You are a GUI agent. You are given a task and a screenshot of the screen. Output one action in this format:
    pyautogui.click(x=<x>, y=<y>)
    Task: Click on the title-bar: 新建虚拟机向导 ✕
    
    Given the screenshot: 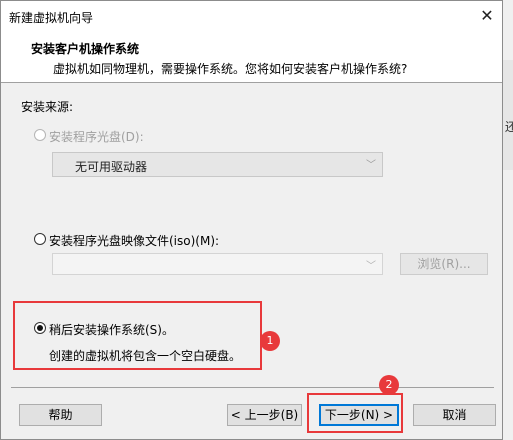 What is the action you would take?
    pyautogui.click(x=251, y=16)
    